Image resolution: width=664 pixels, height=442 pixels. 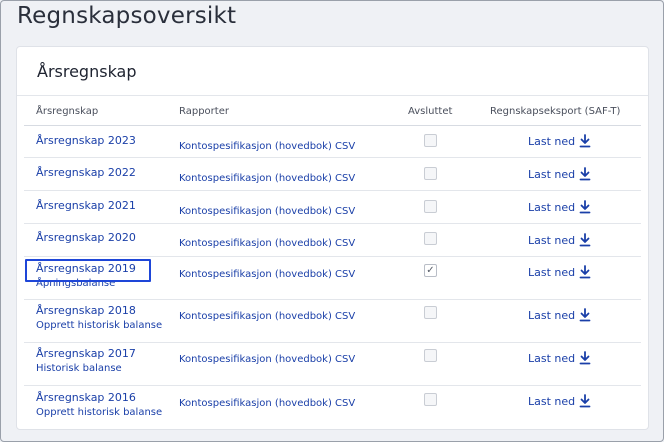 What do you see at coordinates (87, 71) in the screenshot?
I see `card-title: Årsregnskap` at bounding box center [87, 71].